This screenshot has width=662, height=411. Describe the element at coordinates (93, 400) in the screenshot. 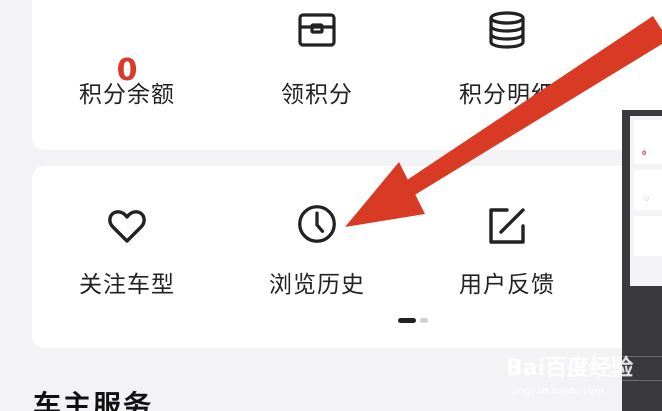

I see `section-title: 车主服务` at that location.